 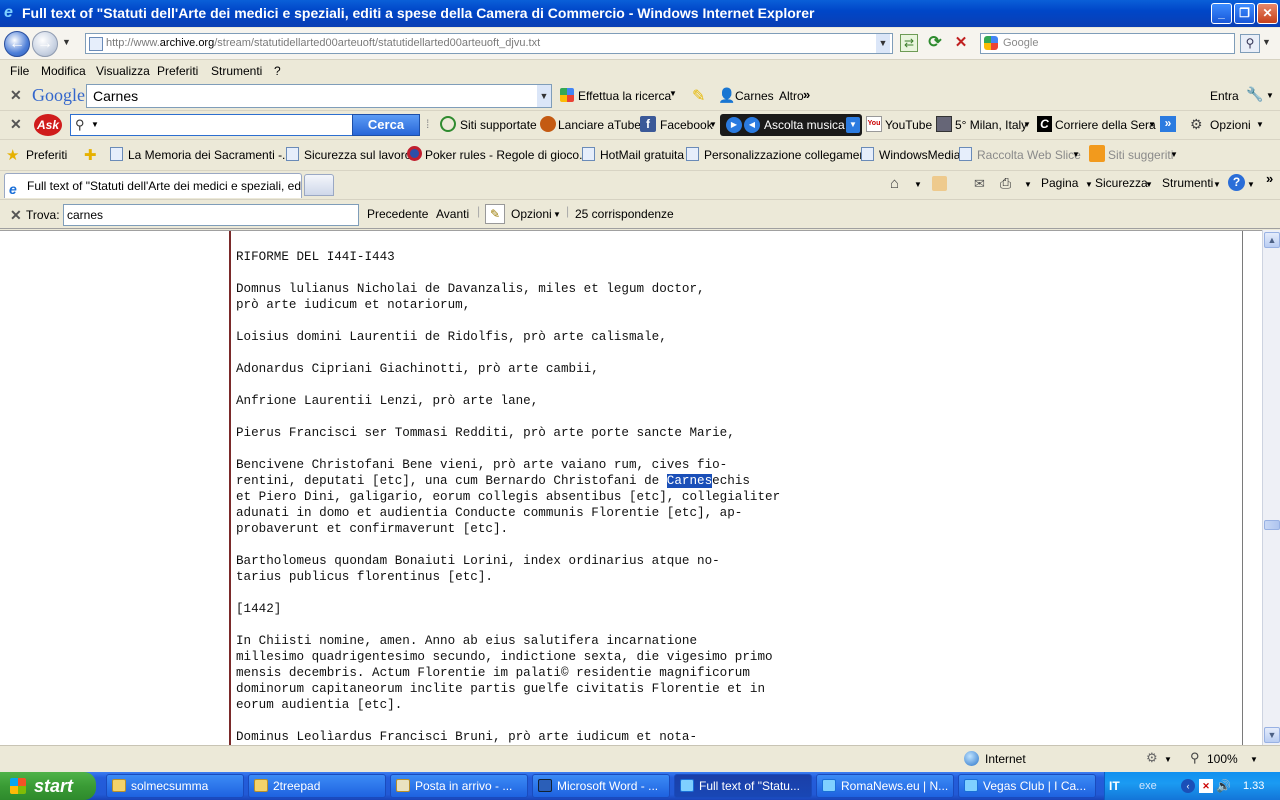 What do you see at coordinates (1114, 786) in the screenshot?
I see `language-indicator: IT` at bounding box center [1114, 786].